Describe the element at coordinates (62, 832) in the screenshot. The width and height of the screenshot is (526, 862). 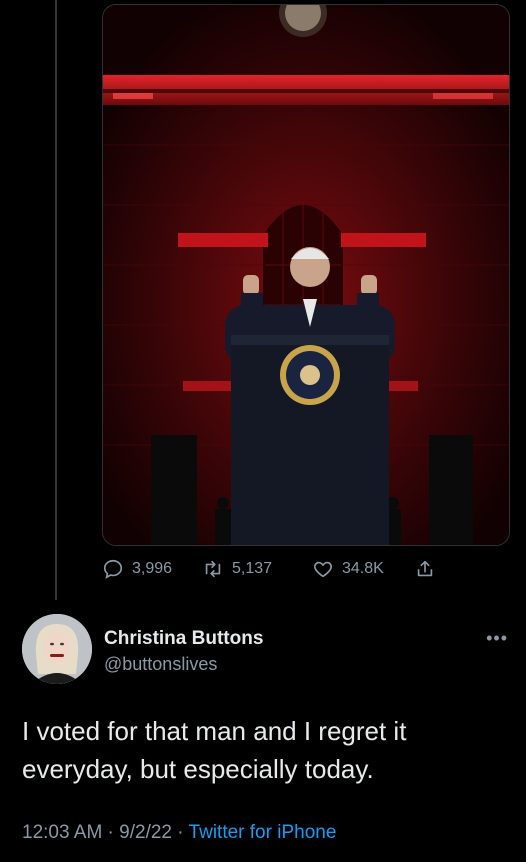
I see `tweet-time: 12:03 AM` at that location.